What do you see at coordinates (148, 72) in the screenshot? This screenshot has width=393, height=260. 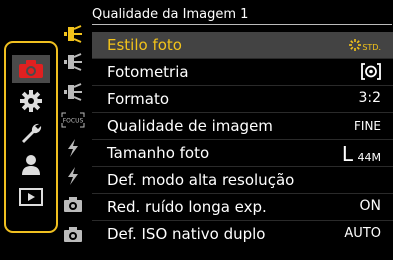 I see `menu-item-label: Fotometria` at bounding box center [148, 72].